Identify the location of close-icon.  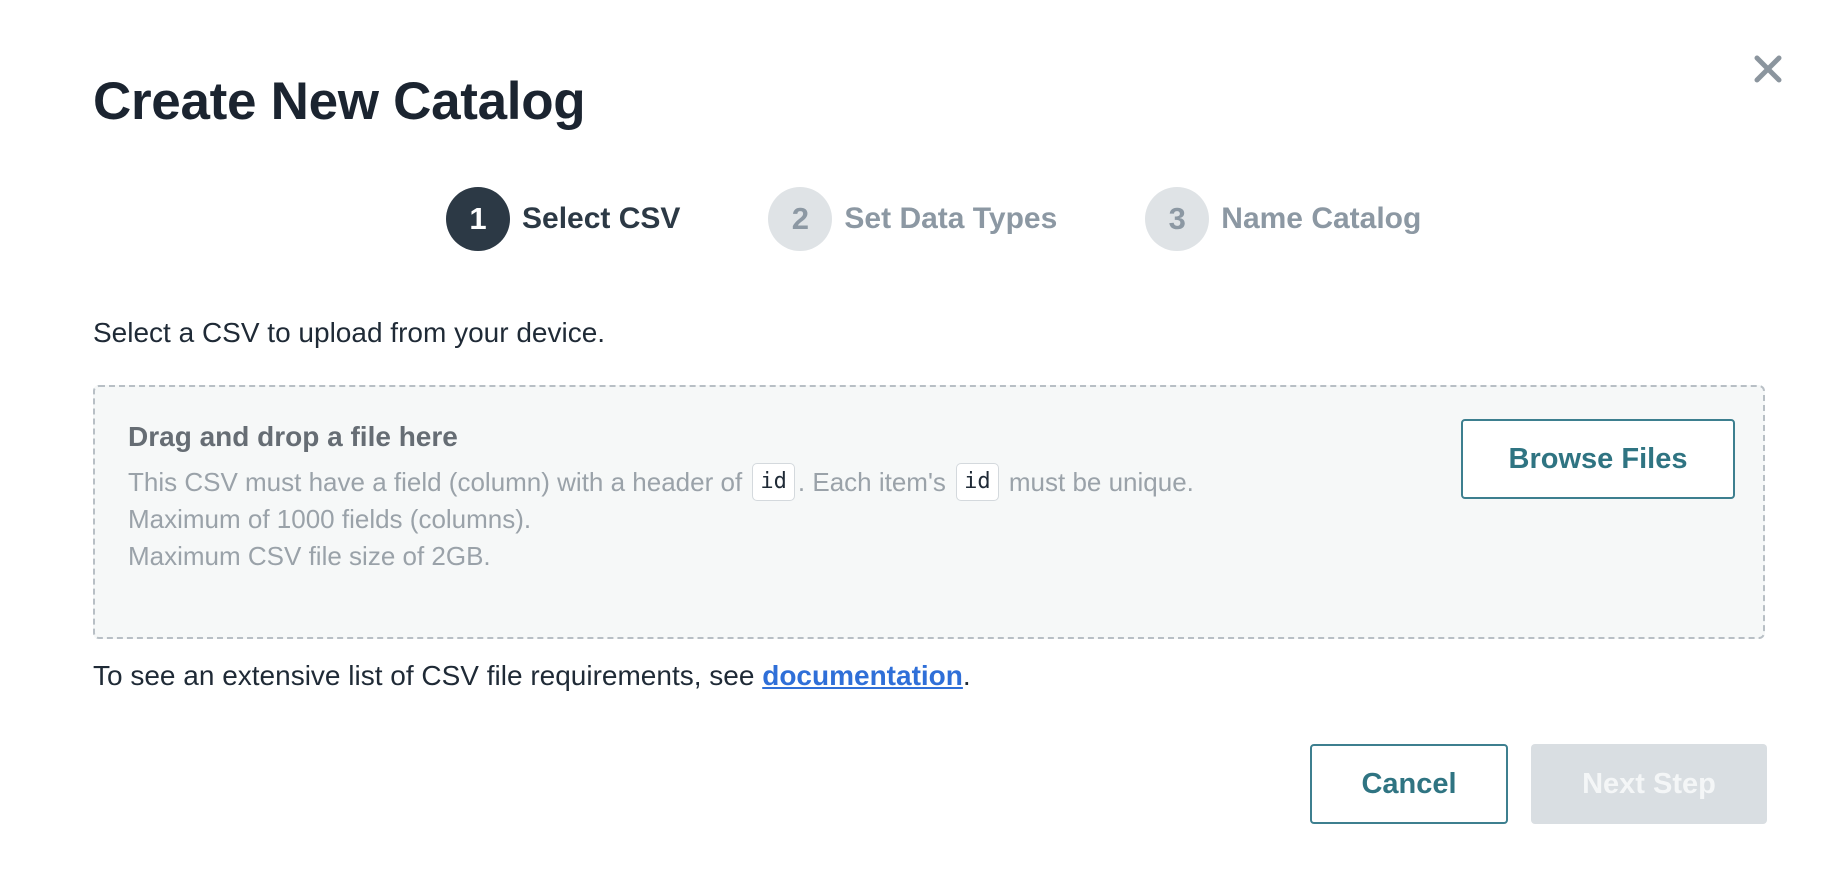
(1768, 69).